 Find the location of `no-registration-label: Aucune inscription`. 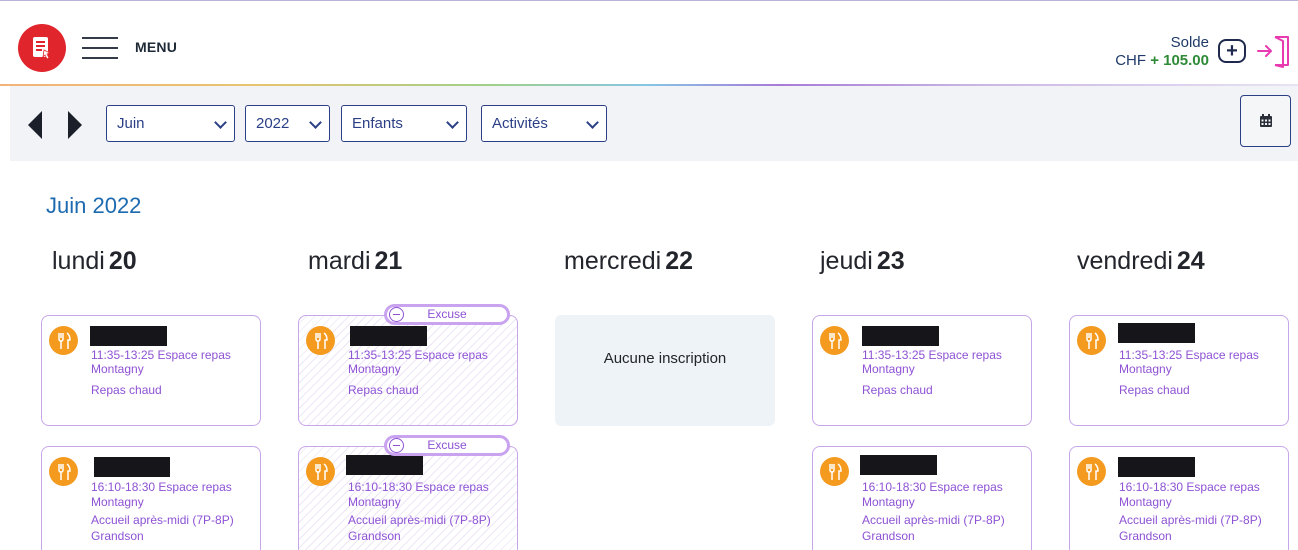

no-registration-label: Aucune inscription is located at coordinates (665, 358).